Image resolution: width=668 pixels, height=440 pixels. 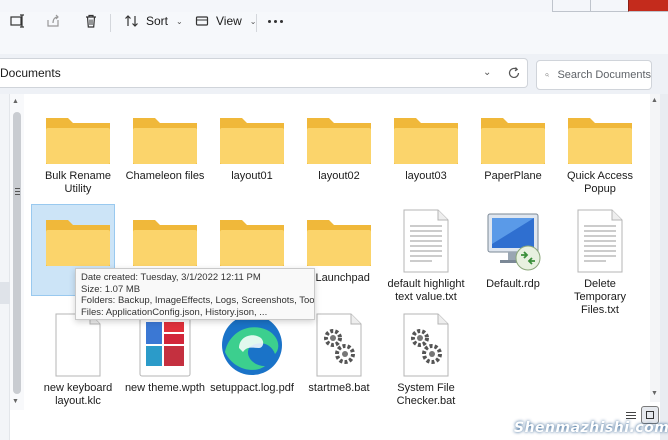 I want to click on file-item: new theme.wpth, so click(x=165, y=353).